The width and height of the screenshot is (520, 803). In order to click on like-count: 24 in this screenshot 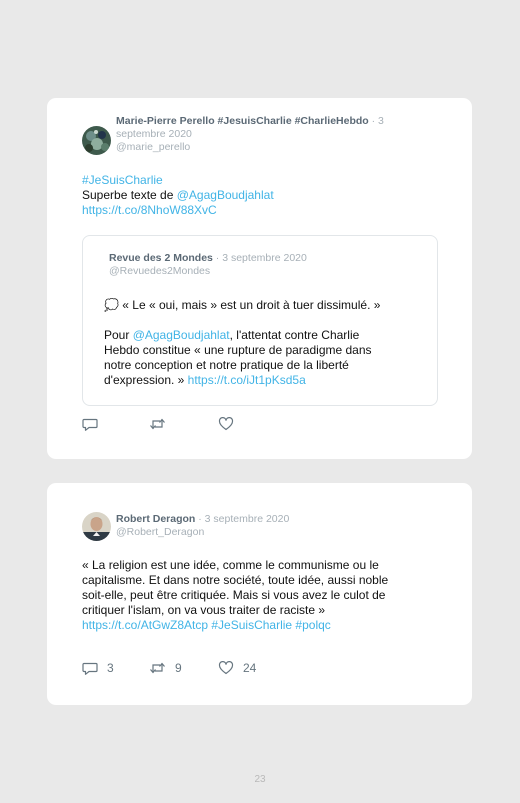, I will do `click(250, 668)`.